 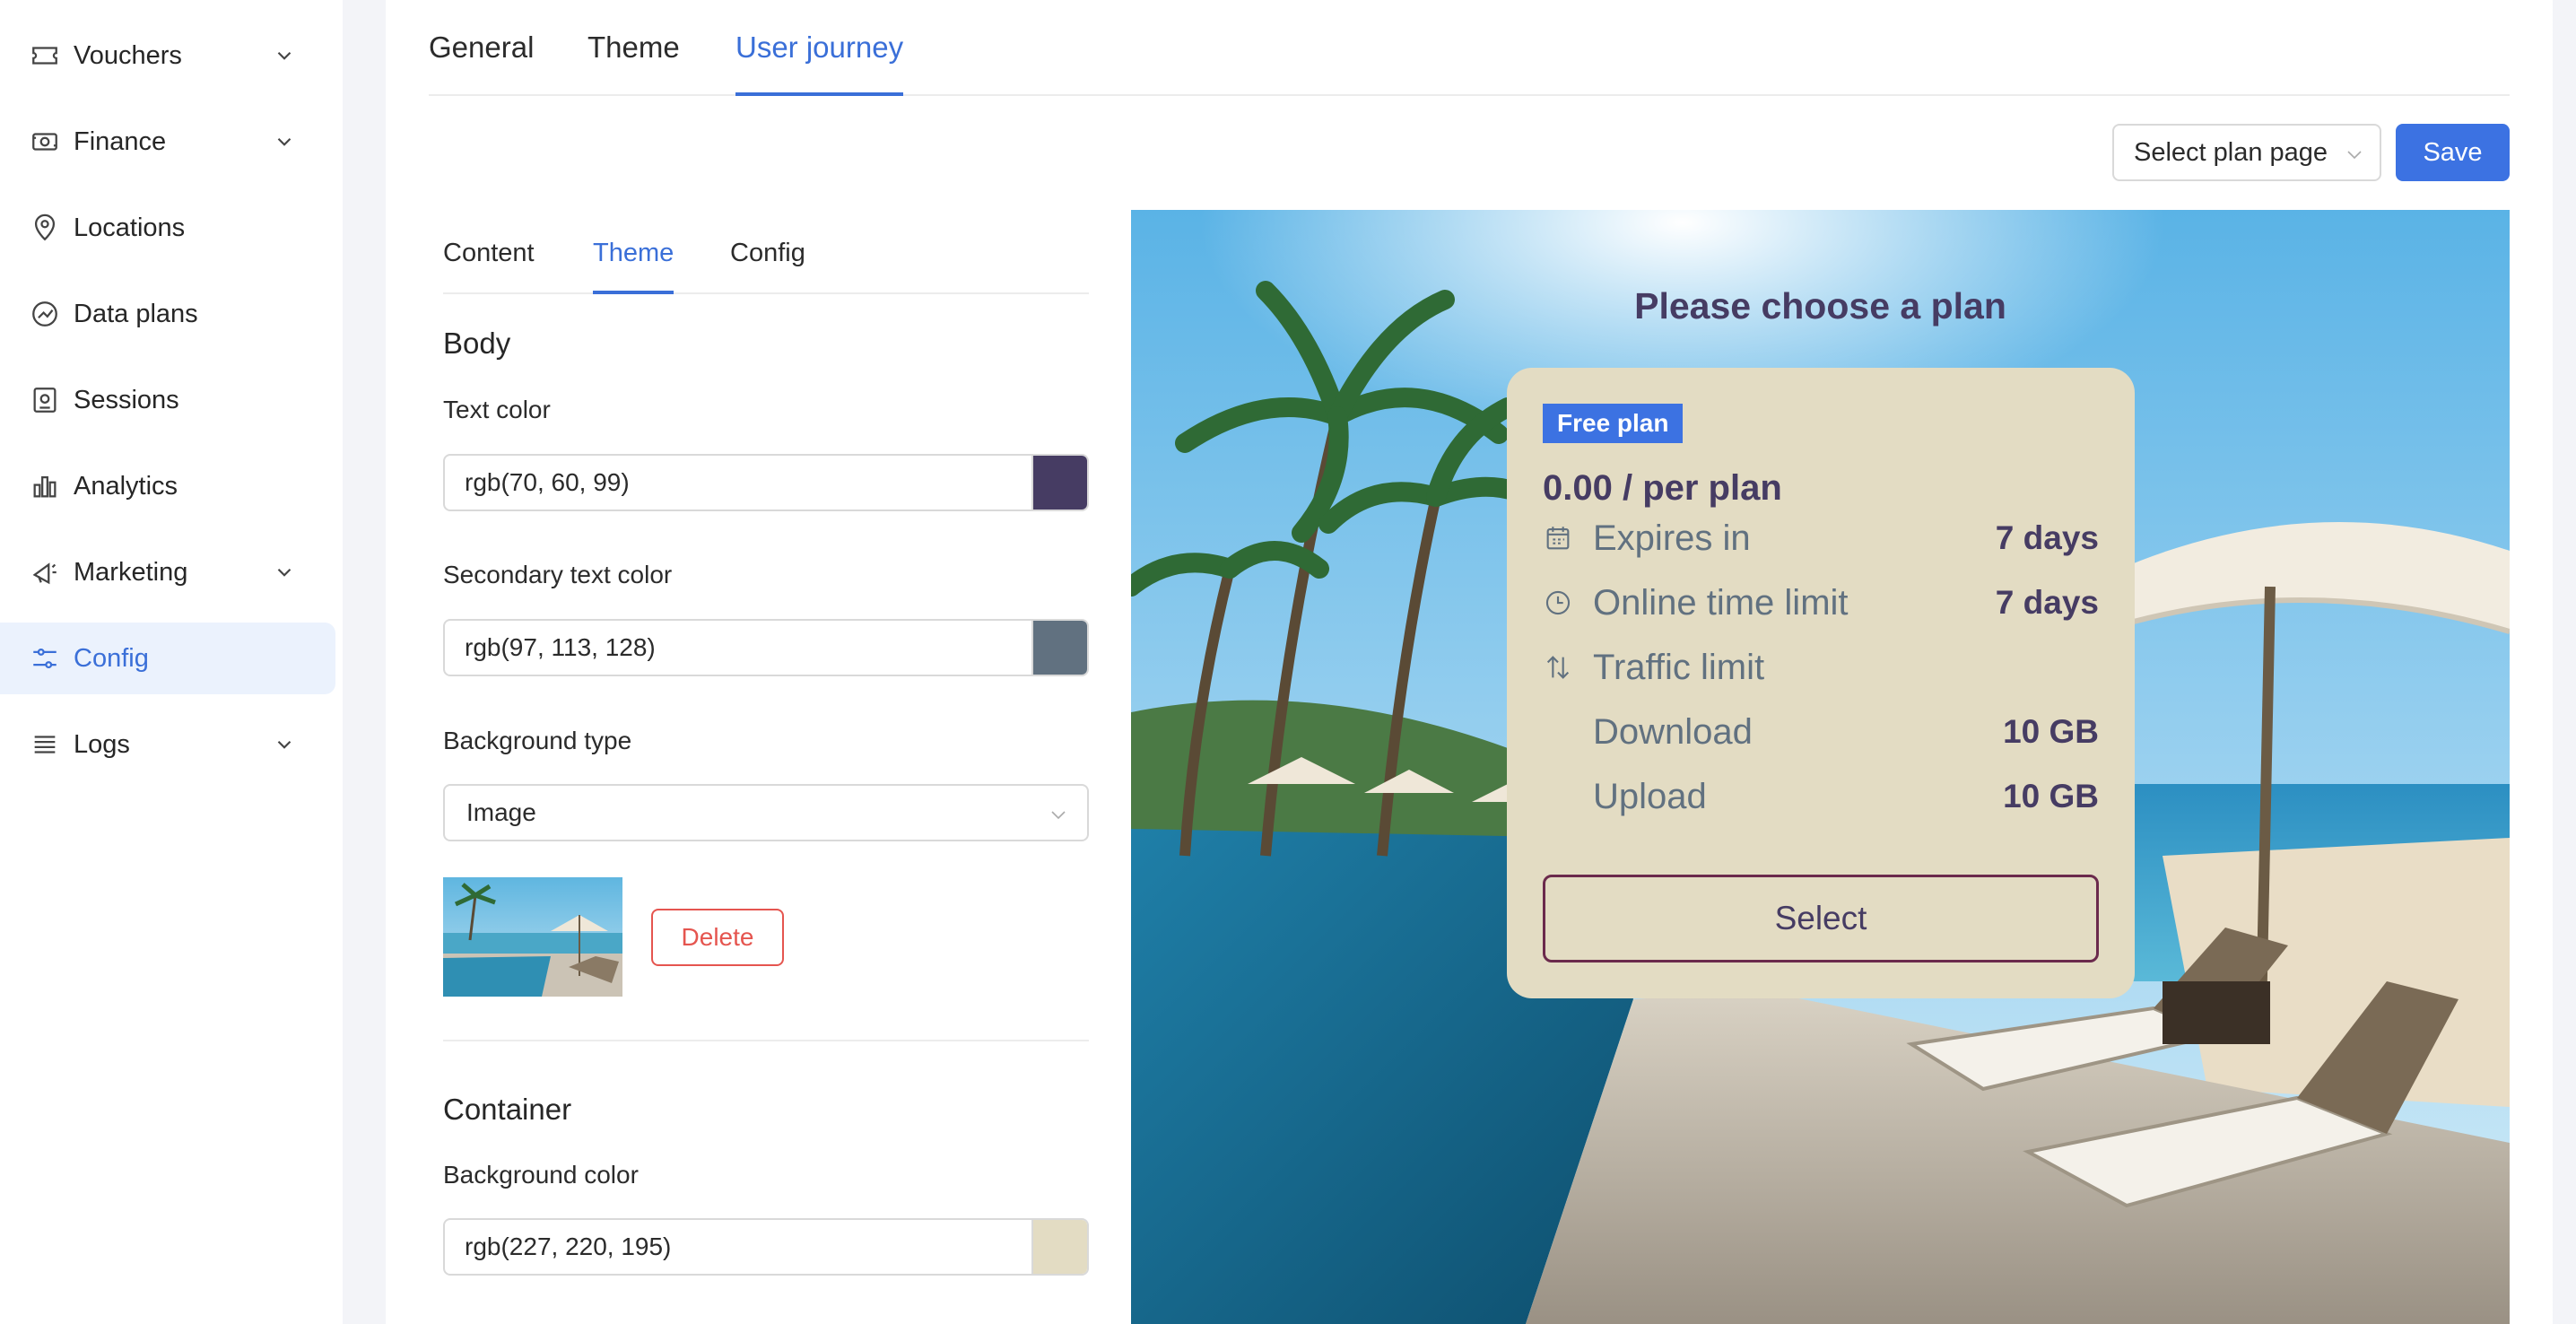 What do you see at coordinates (130, 227) in the screenshot?
I see `sidebar-item-label: Locations` at bounding box center [130, 227].